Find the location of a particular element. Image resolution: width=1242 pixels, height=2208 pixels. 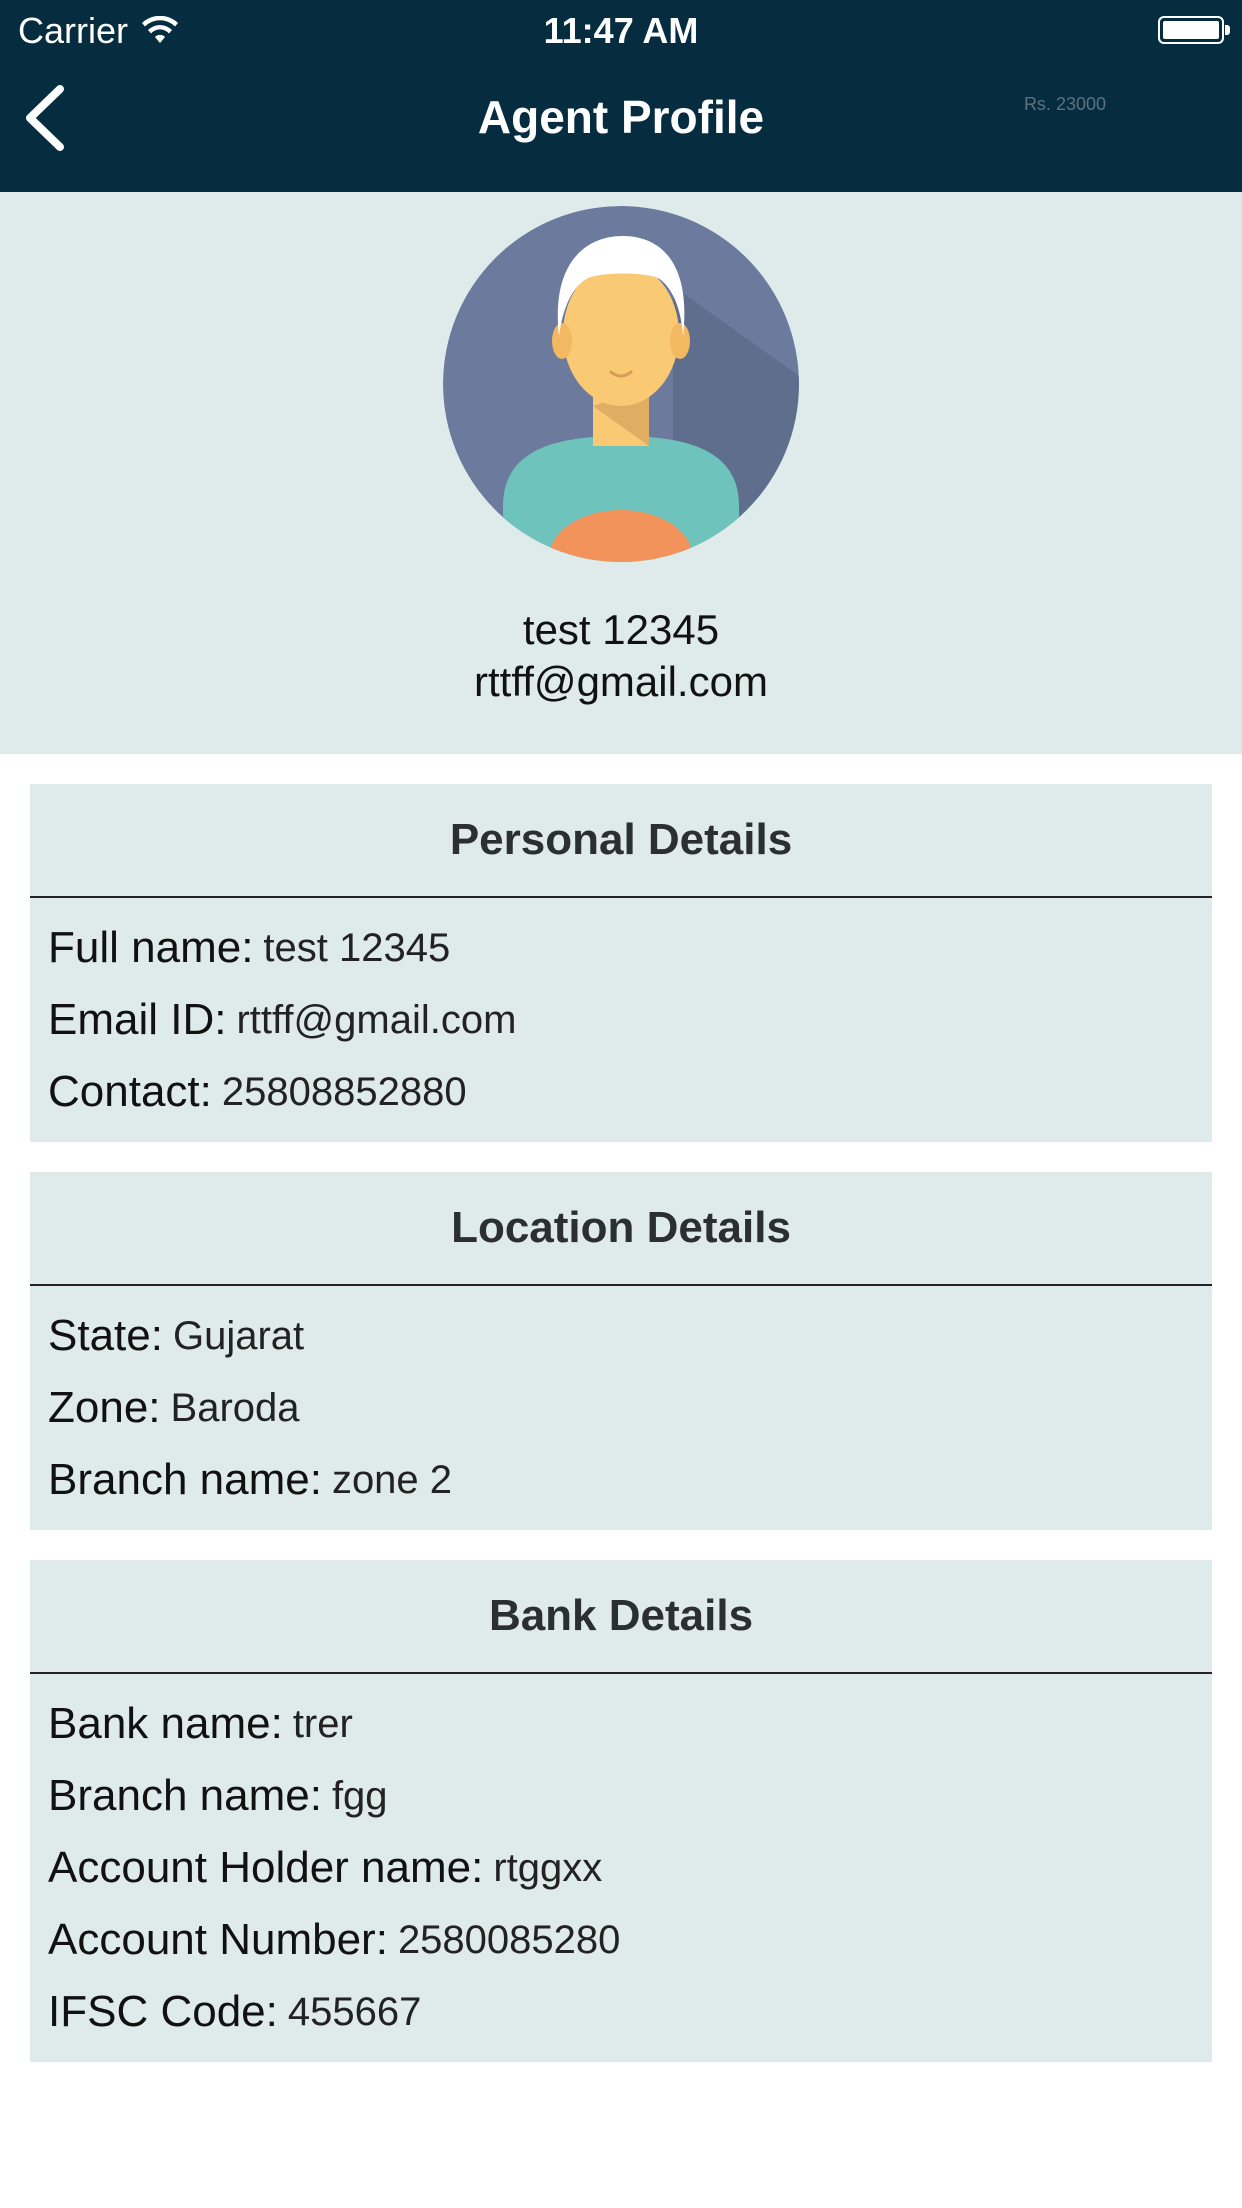

detail-row: Branch name: zone 2 is located at coordinates (621, 1480).